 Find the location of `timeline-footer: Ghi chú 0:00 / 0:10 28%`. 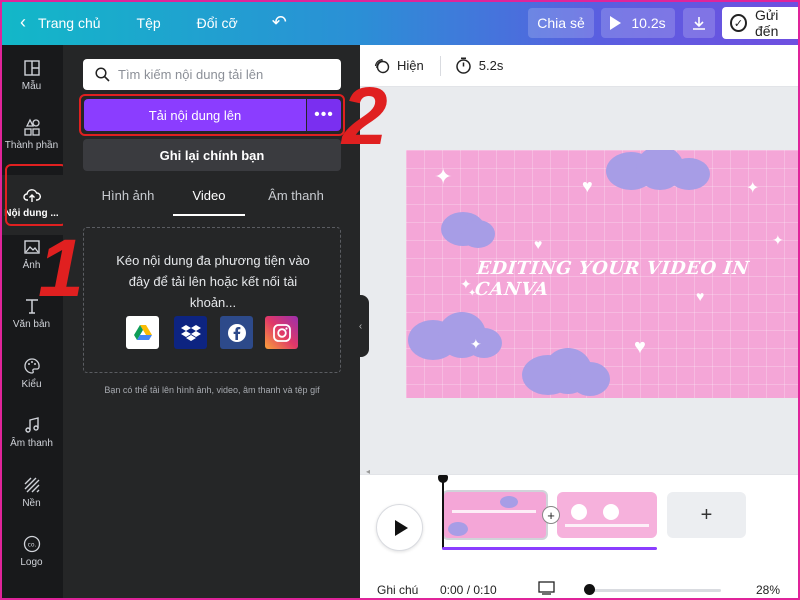

timeline-footer: Ghi chú 0:00 / 0:10 28% is located at coordinates (580, 590).